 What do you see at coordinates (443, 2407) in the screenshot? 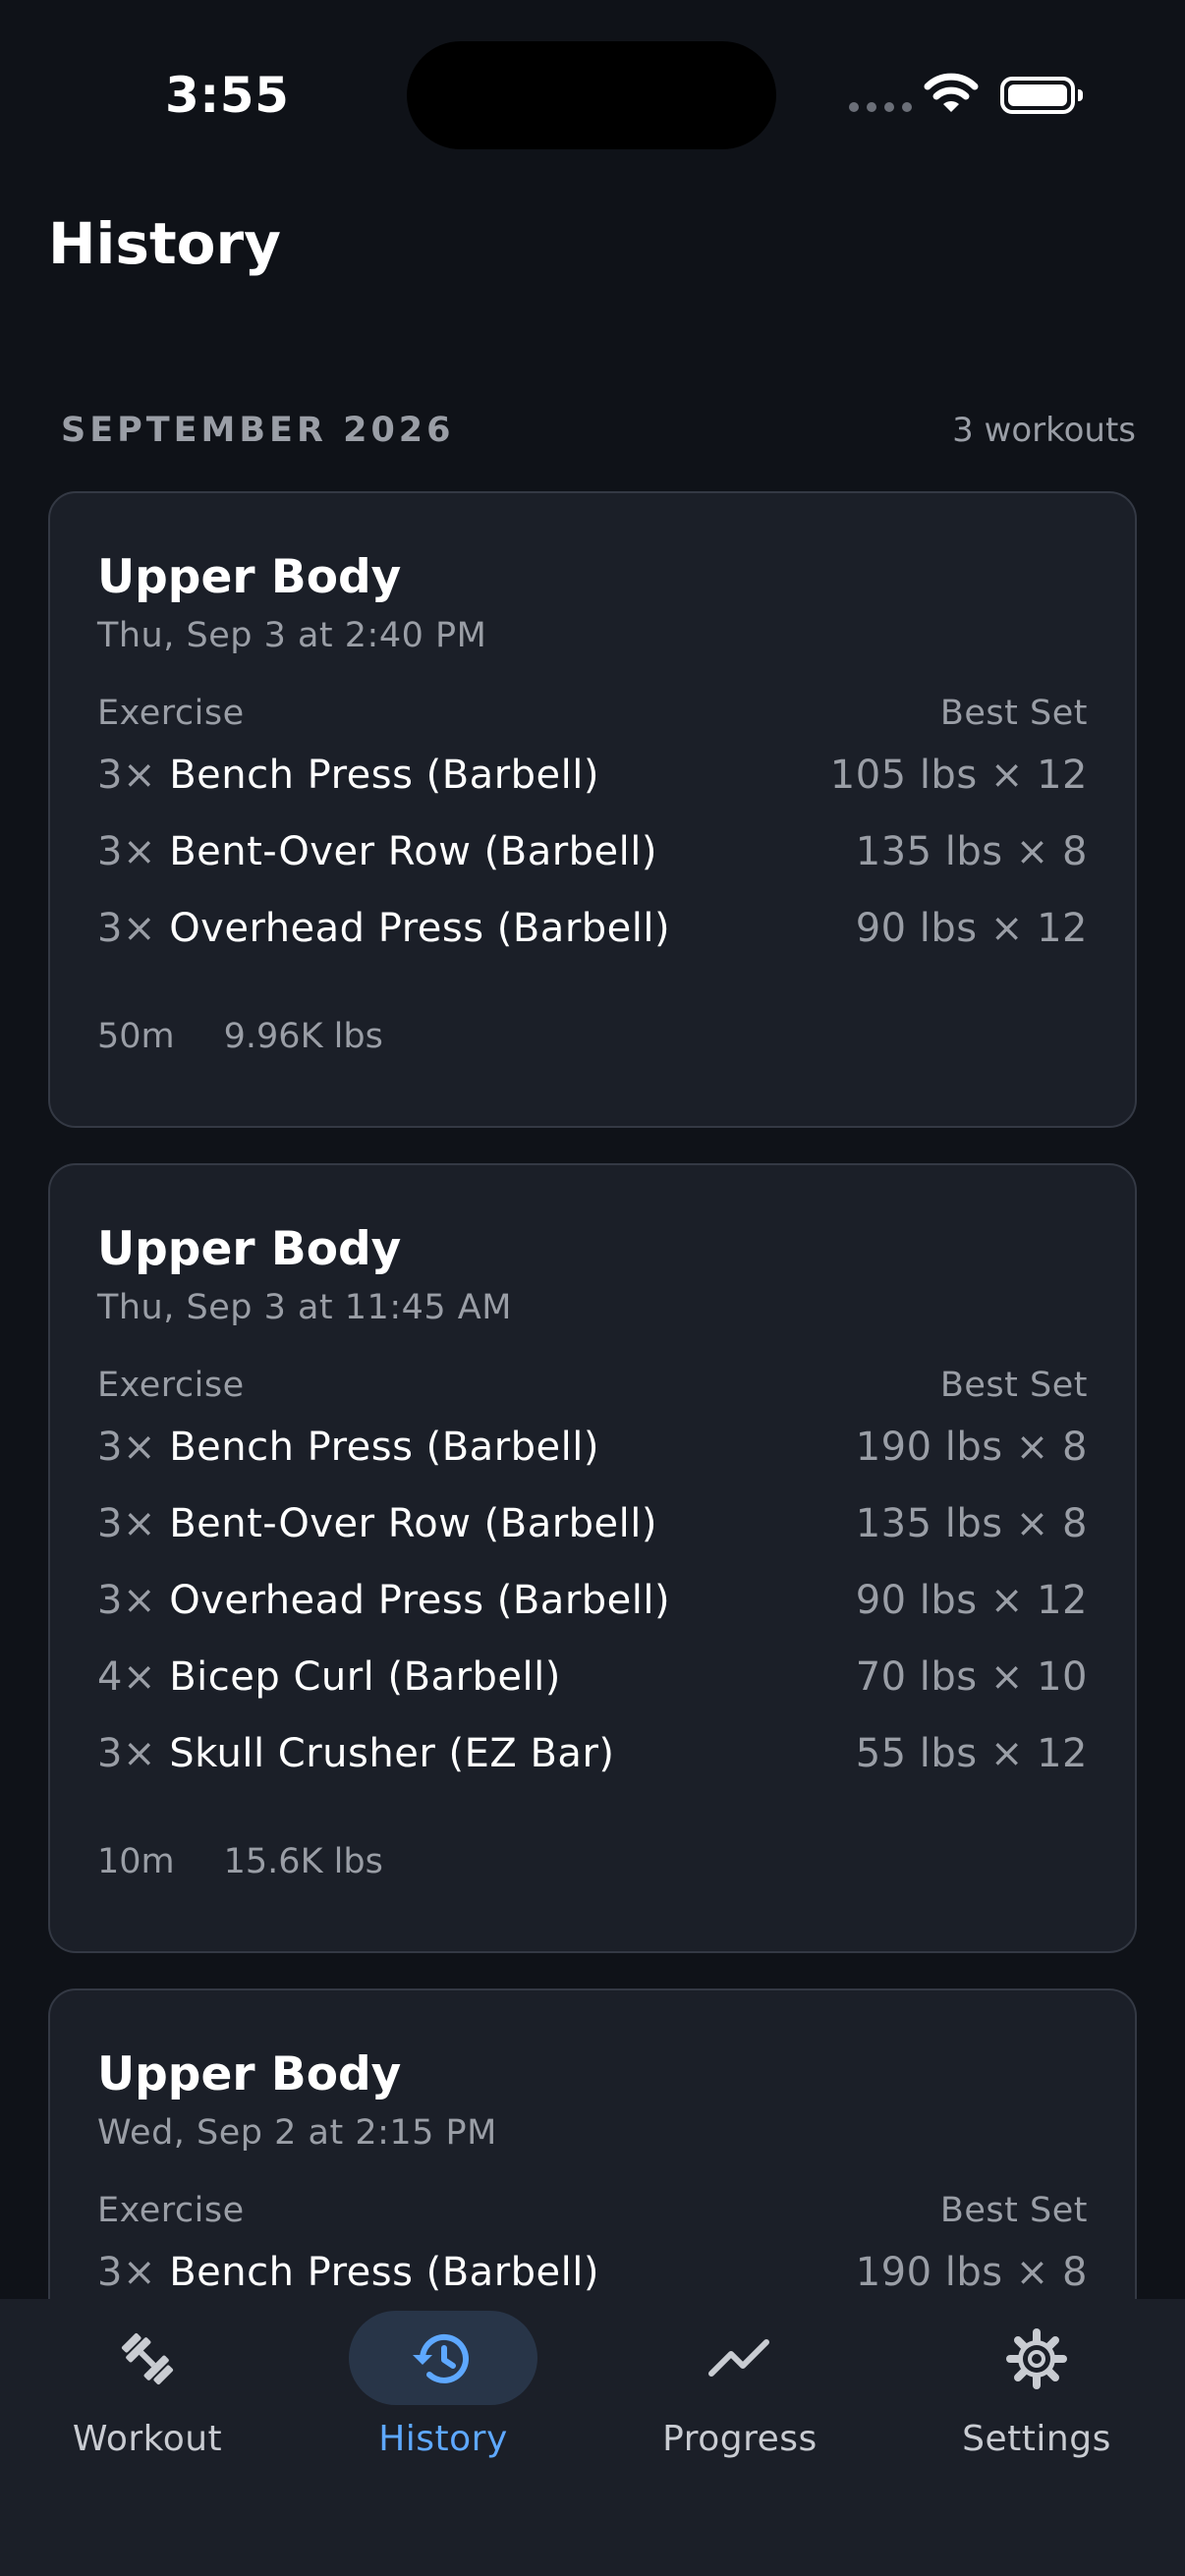
I see `tab-history: History` at bounding box center [443, 2407].